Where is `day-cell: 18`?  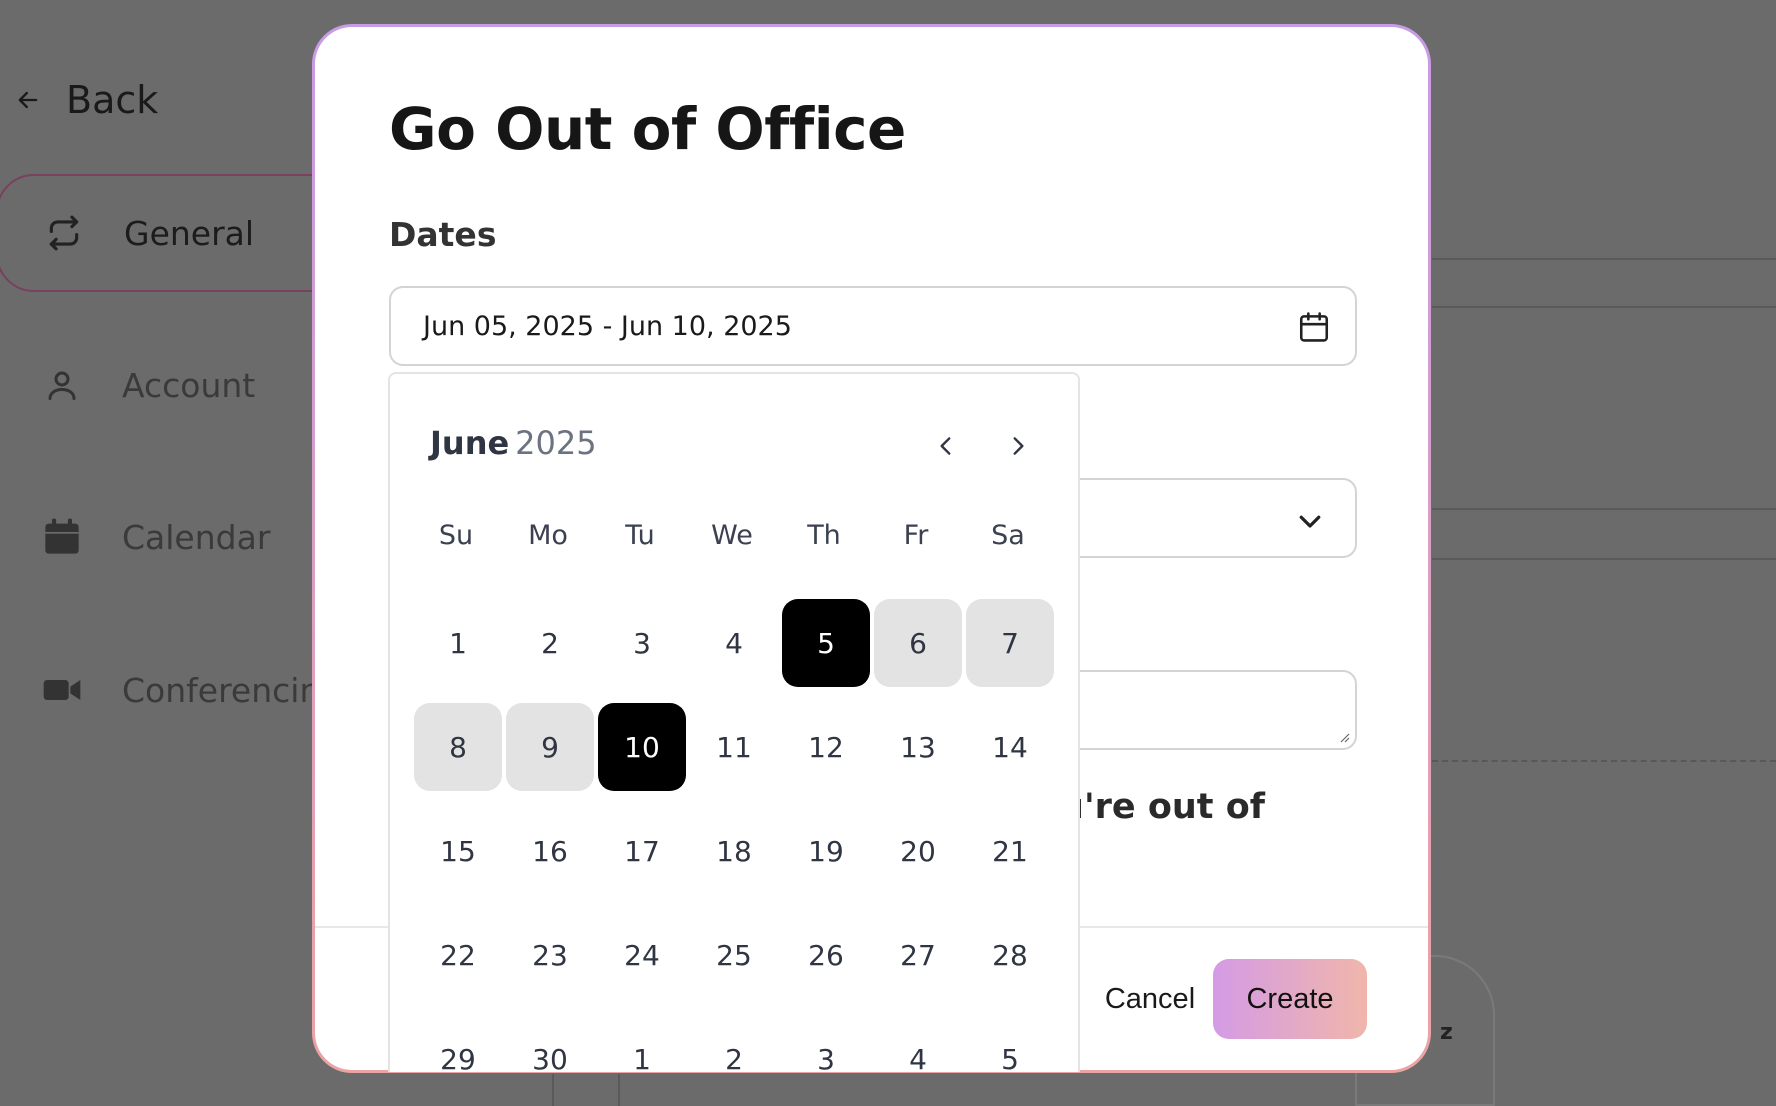 day-cell: 18 is located at coordinates (734, 851).